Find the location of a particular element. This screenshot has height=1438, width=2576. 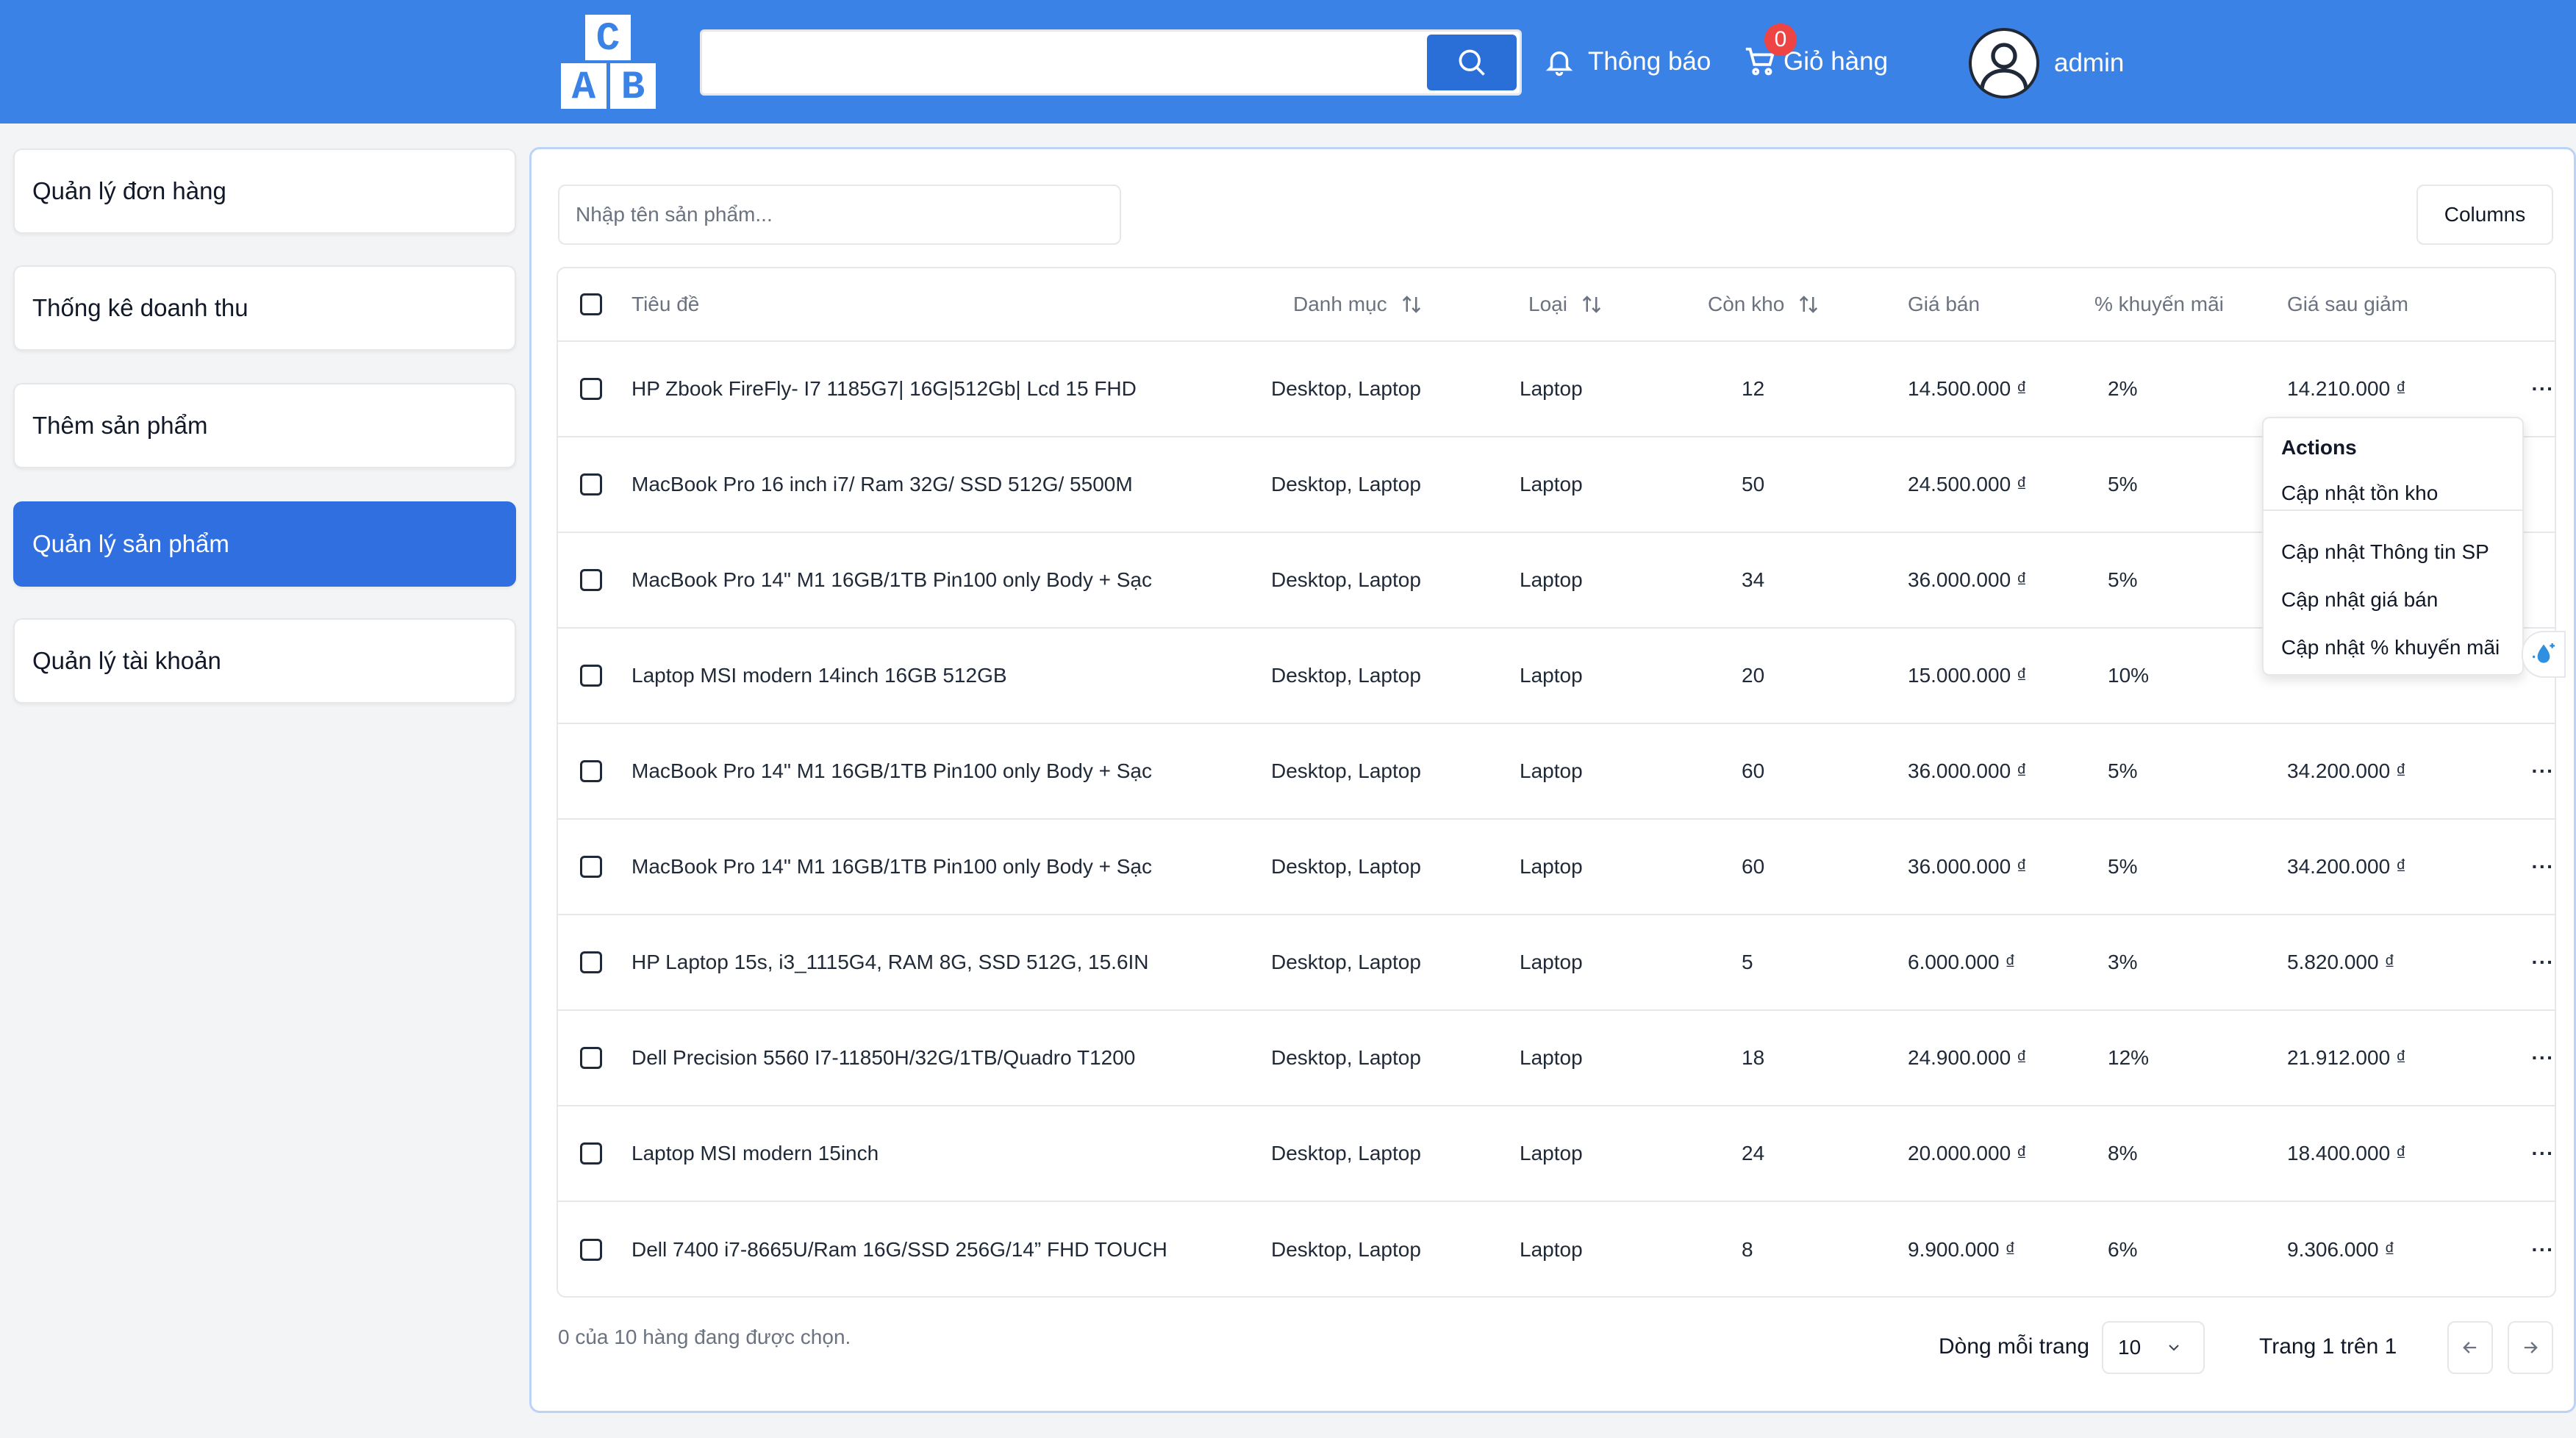

cell-stock: 18 is located at coordinates (1753, 1057).